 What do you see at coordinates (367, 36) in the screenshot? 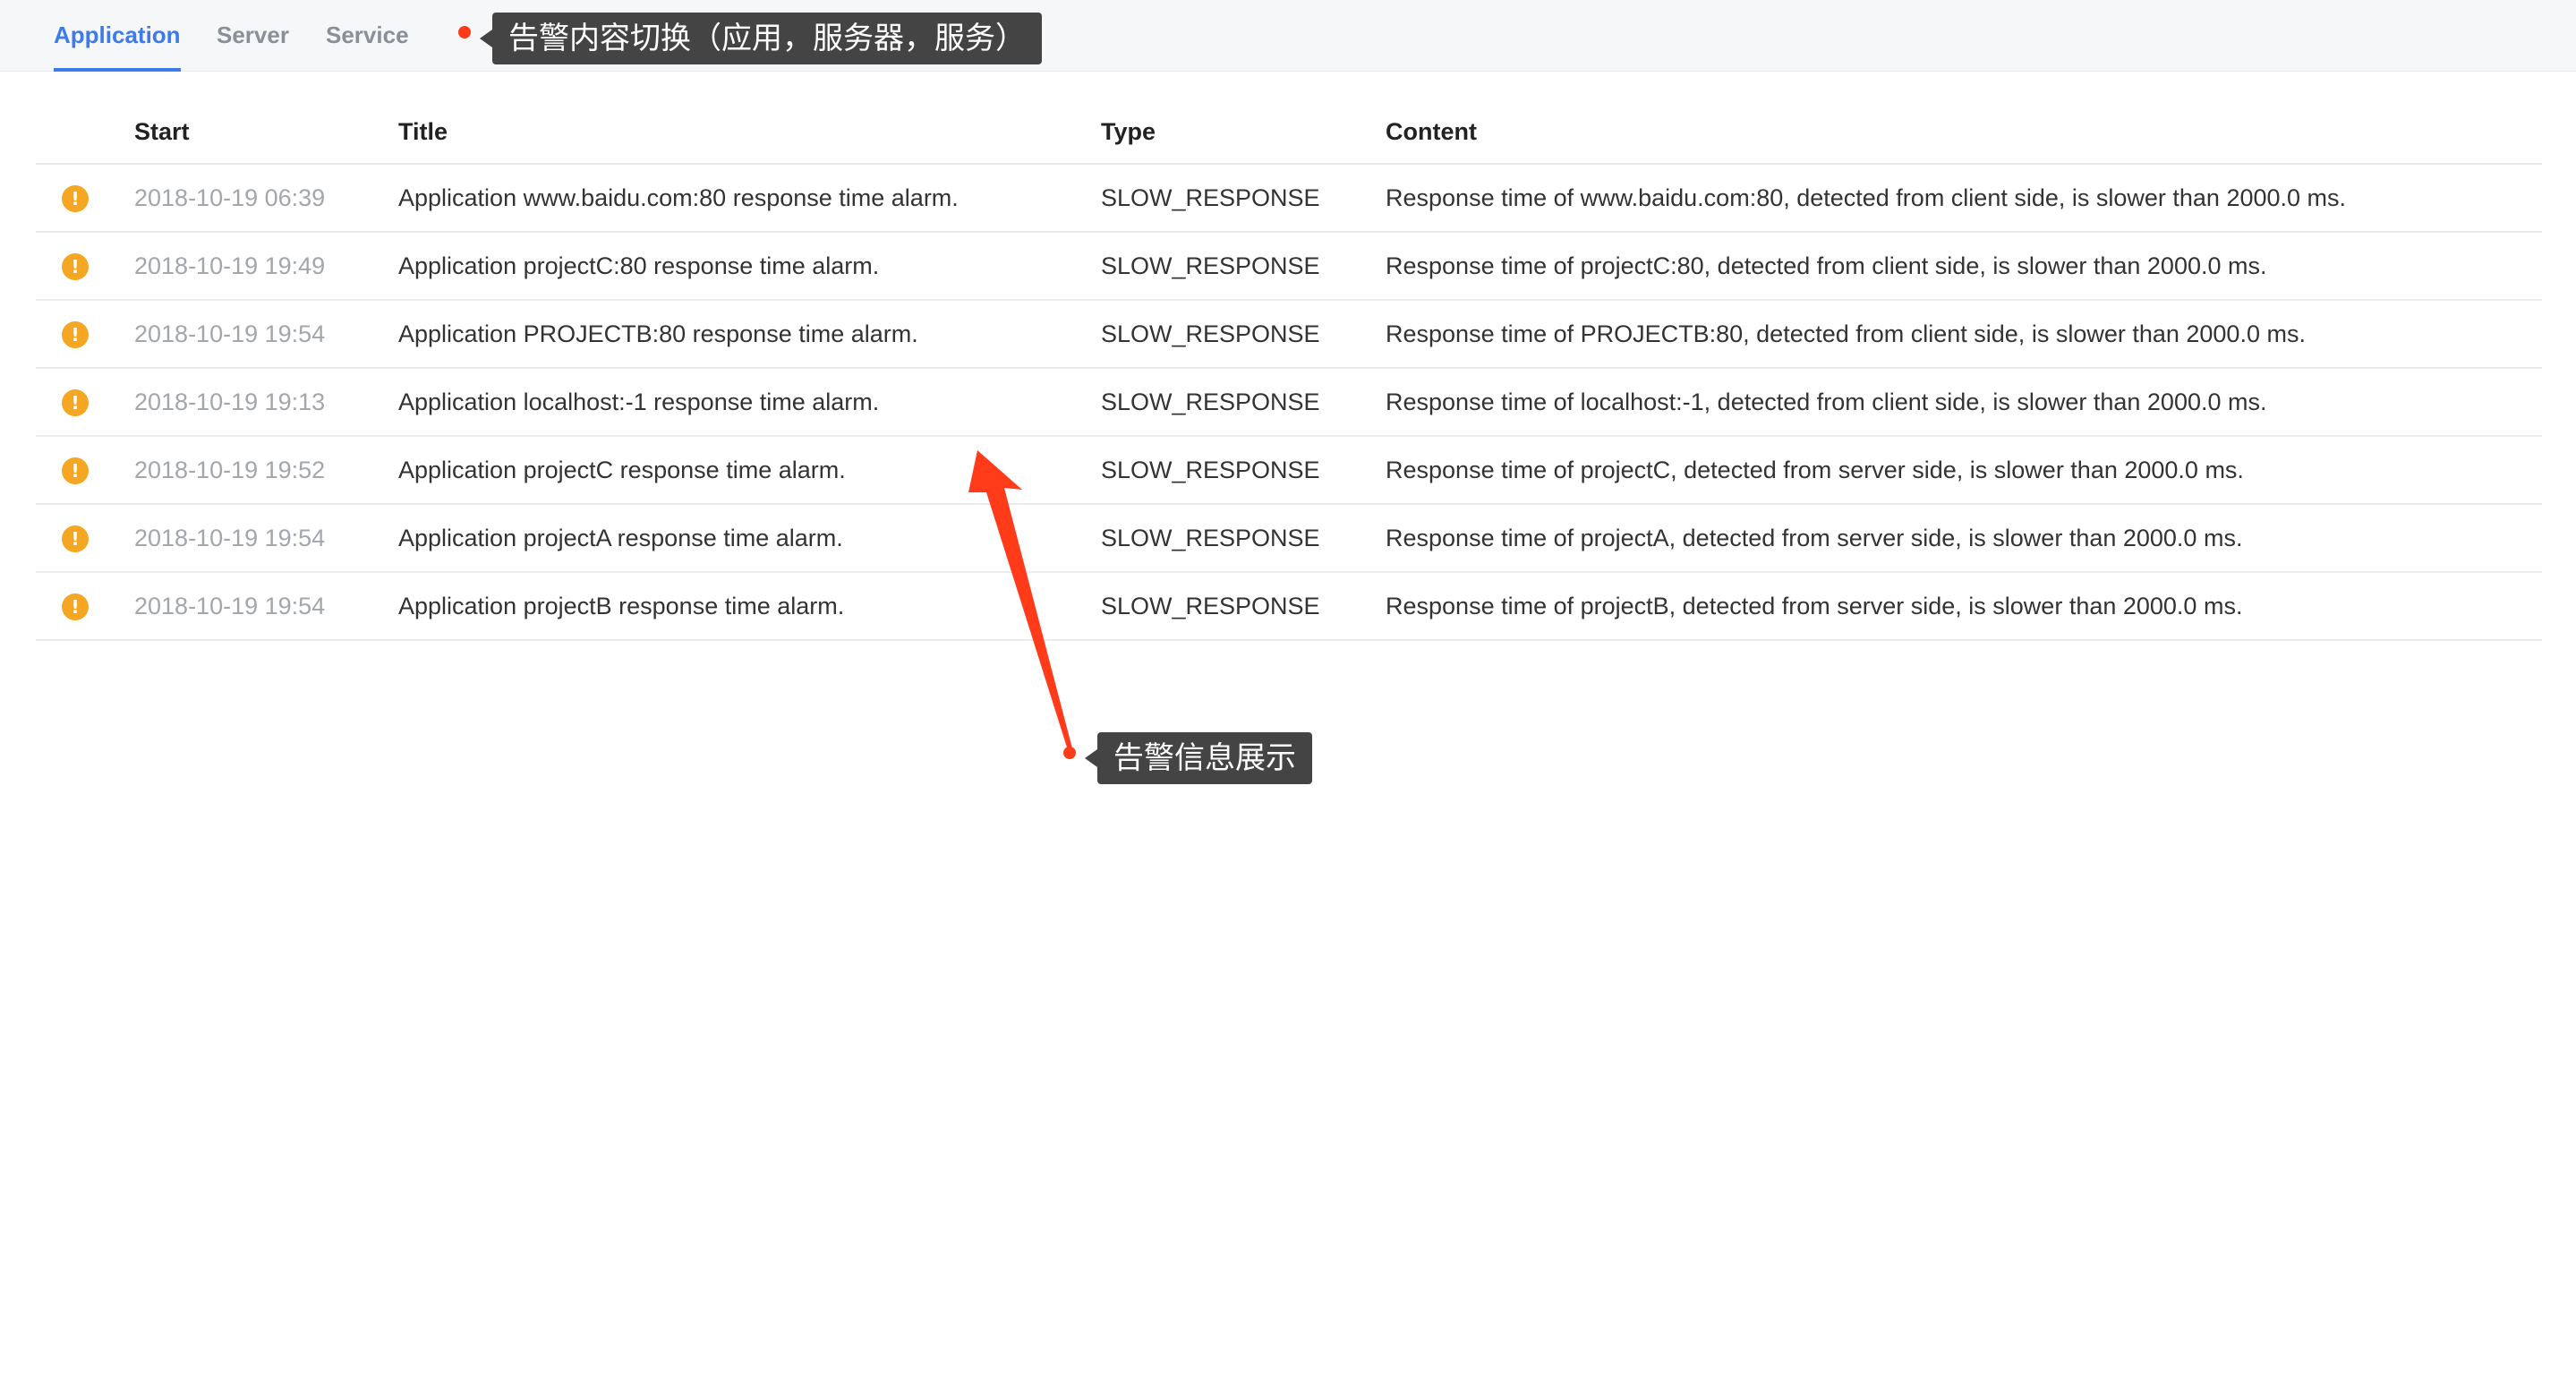
I see `tab-service: Service` at bounding box center [367, 36].